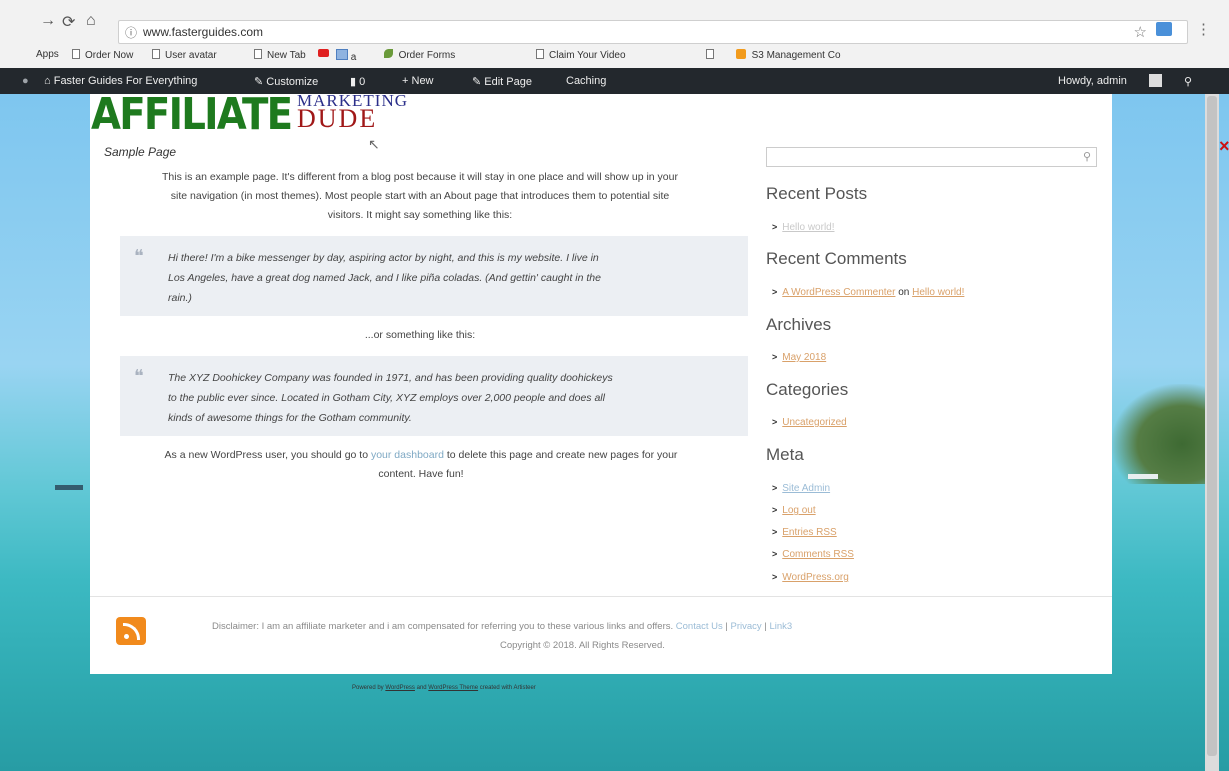 This screenshot has height=771, width=1229. Describe the element at coordinates (180, 298) in the screenshot. I see `quote-line: rain.)` at that location.